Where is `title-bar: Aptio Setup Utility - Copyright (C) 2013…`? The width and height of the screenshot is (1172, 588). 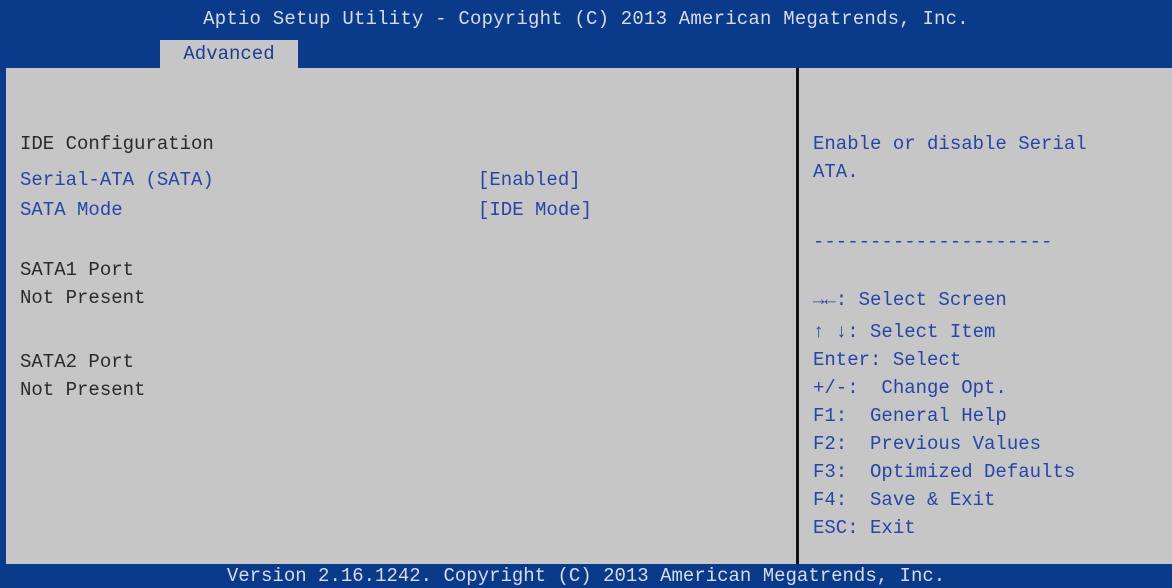 title-bar: Aptio Setup Utility - Copyright (C) 2013… is located at coordinates (586, 19).